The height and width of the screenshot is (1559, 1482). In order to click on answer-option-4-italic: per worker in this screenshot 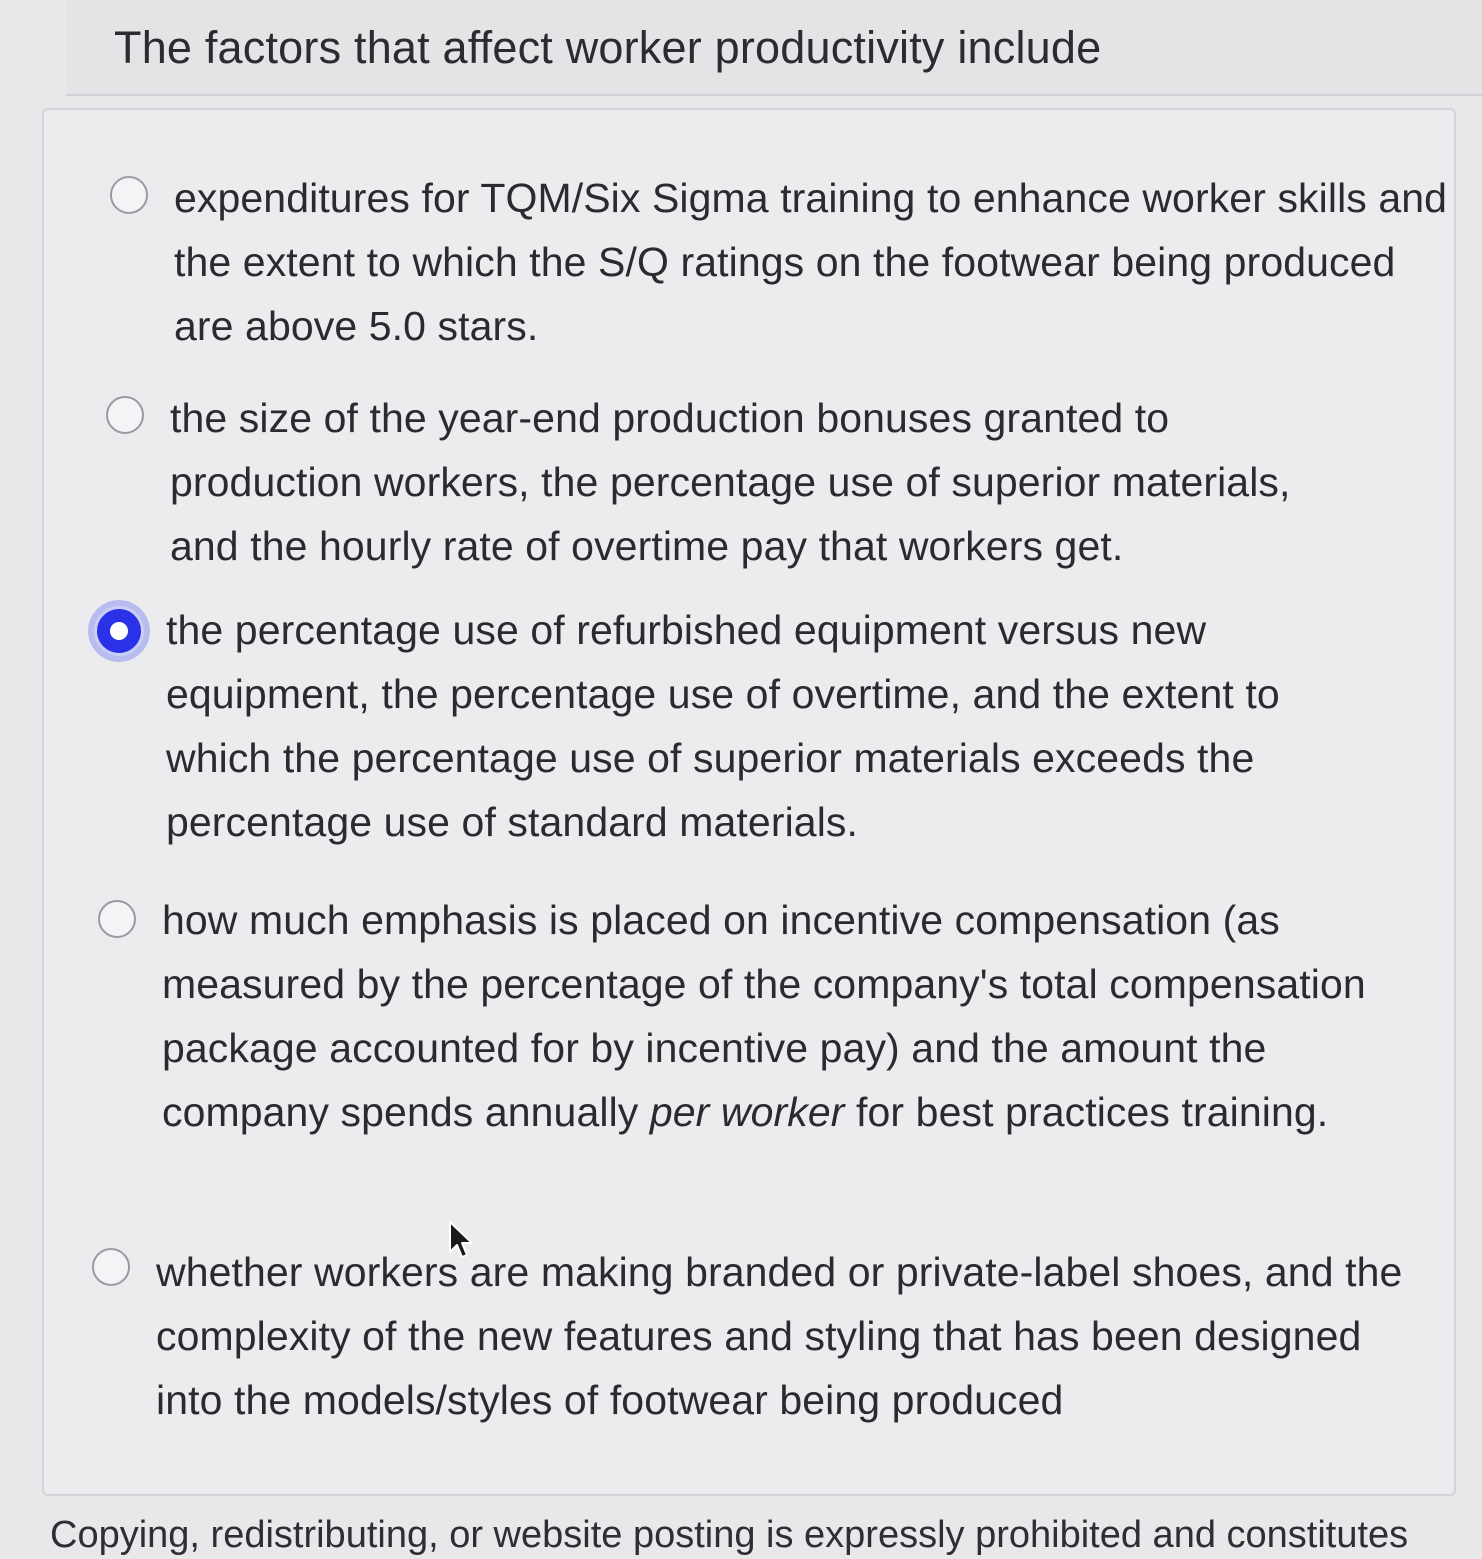, I will do `click(747, 1112)`.